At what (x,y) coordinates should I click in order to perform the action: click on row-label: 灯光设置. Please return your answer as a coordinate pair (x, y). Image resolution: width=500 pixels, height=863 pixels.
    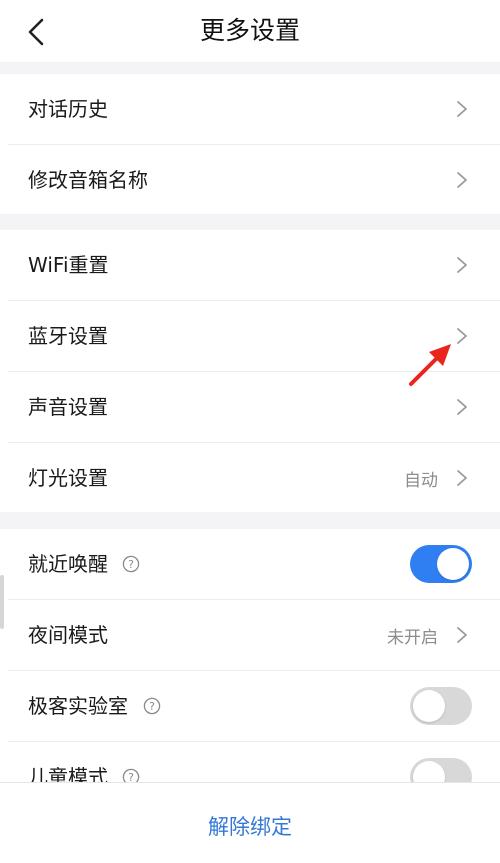
    Looking at the image, I should click on (68, 478).